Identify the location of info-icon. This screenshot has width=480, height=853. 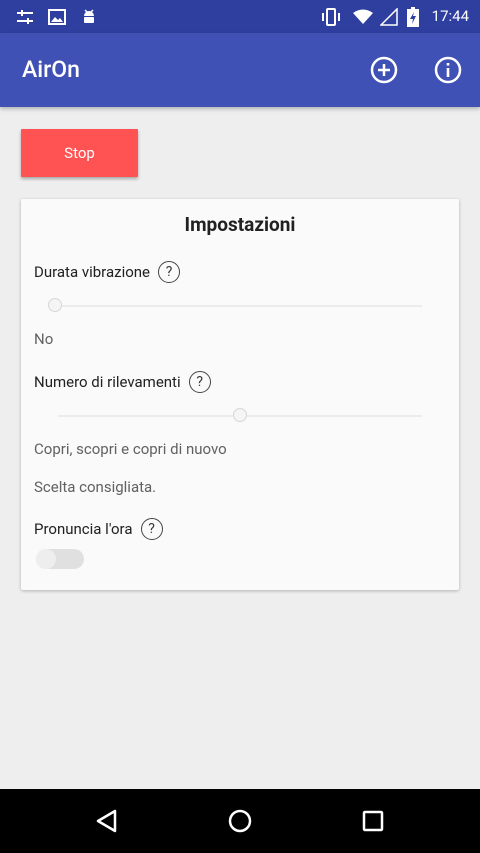
(448, 70).